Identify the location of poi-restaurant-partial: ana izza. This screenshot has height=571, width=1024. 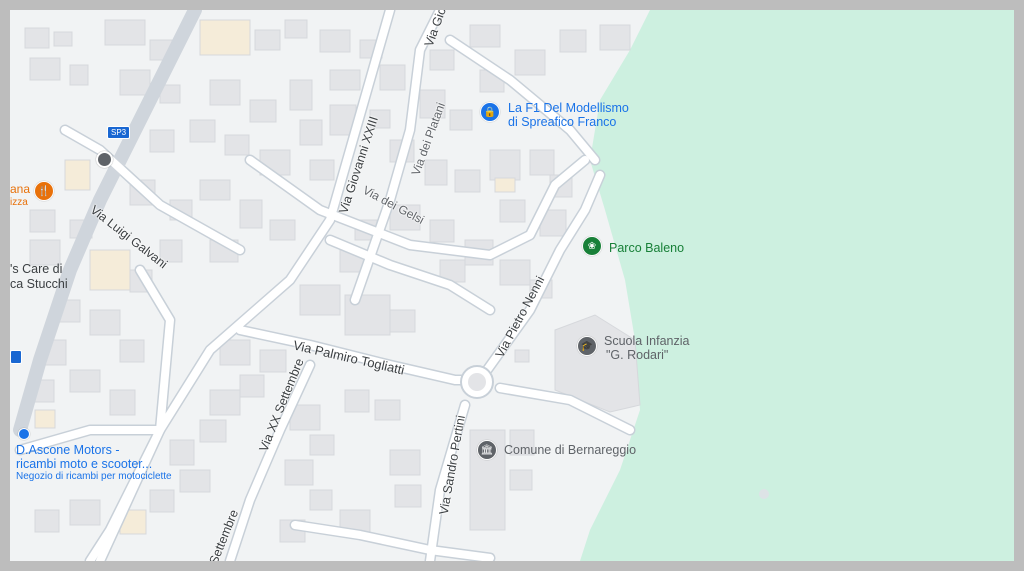
(20, 196).